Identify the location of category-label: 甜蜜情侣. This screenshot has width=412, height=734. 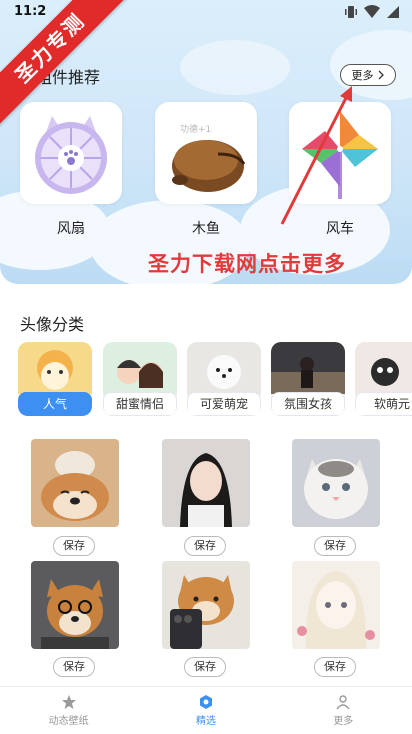
(140, 404).